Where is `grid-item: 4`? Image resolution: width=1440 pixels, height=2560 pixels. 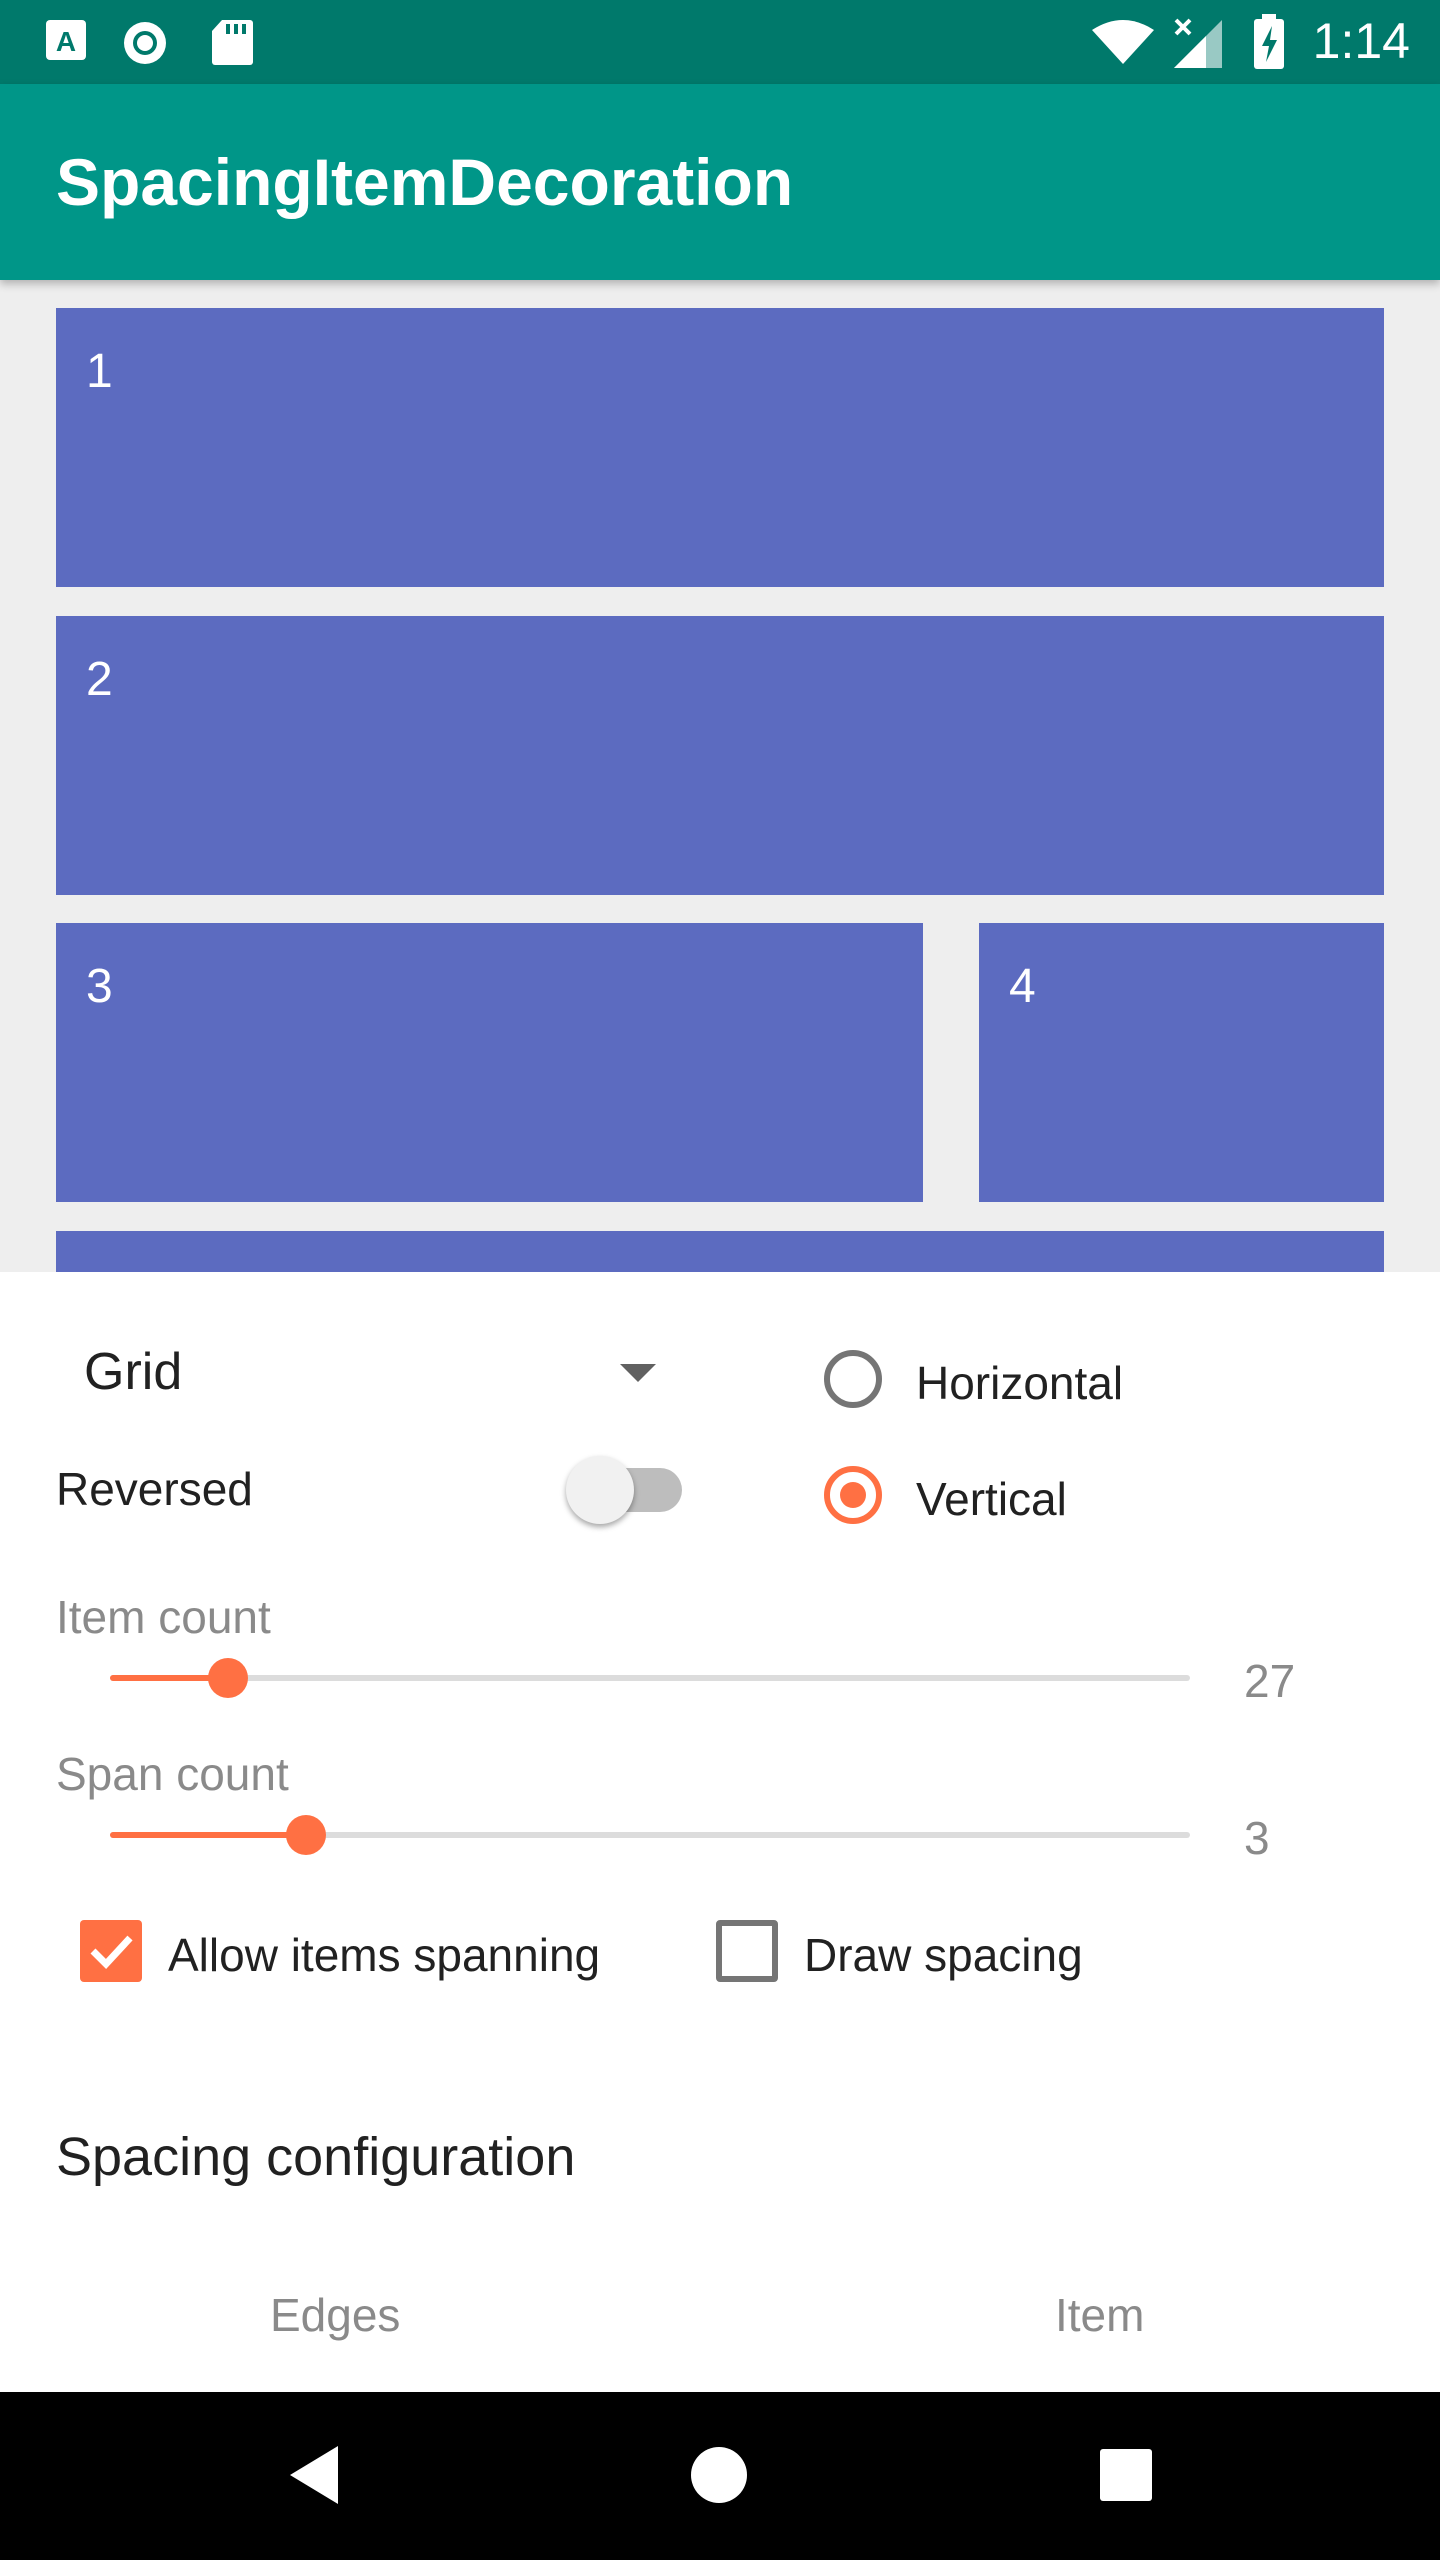
grid-item: 4 is located at coordinates (1181, 1062).